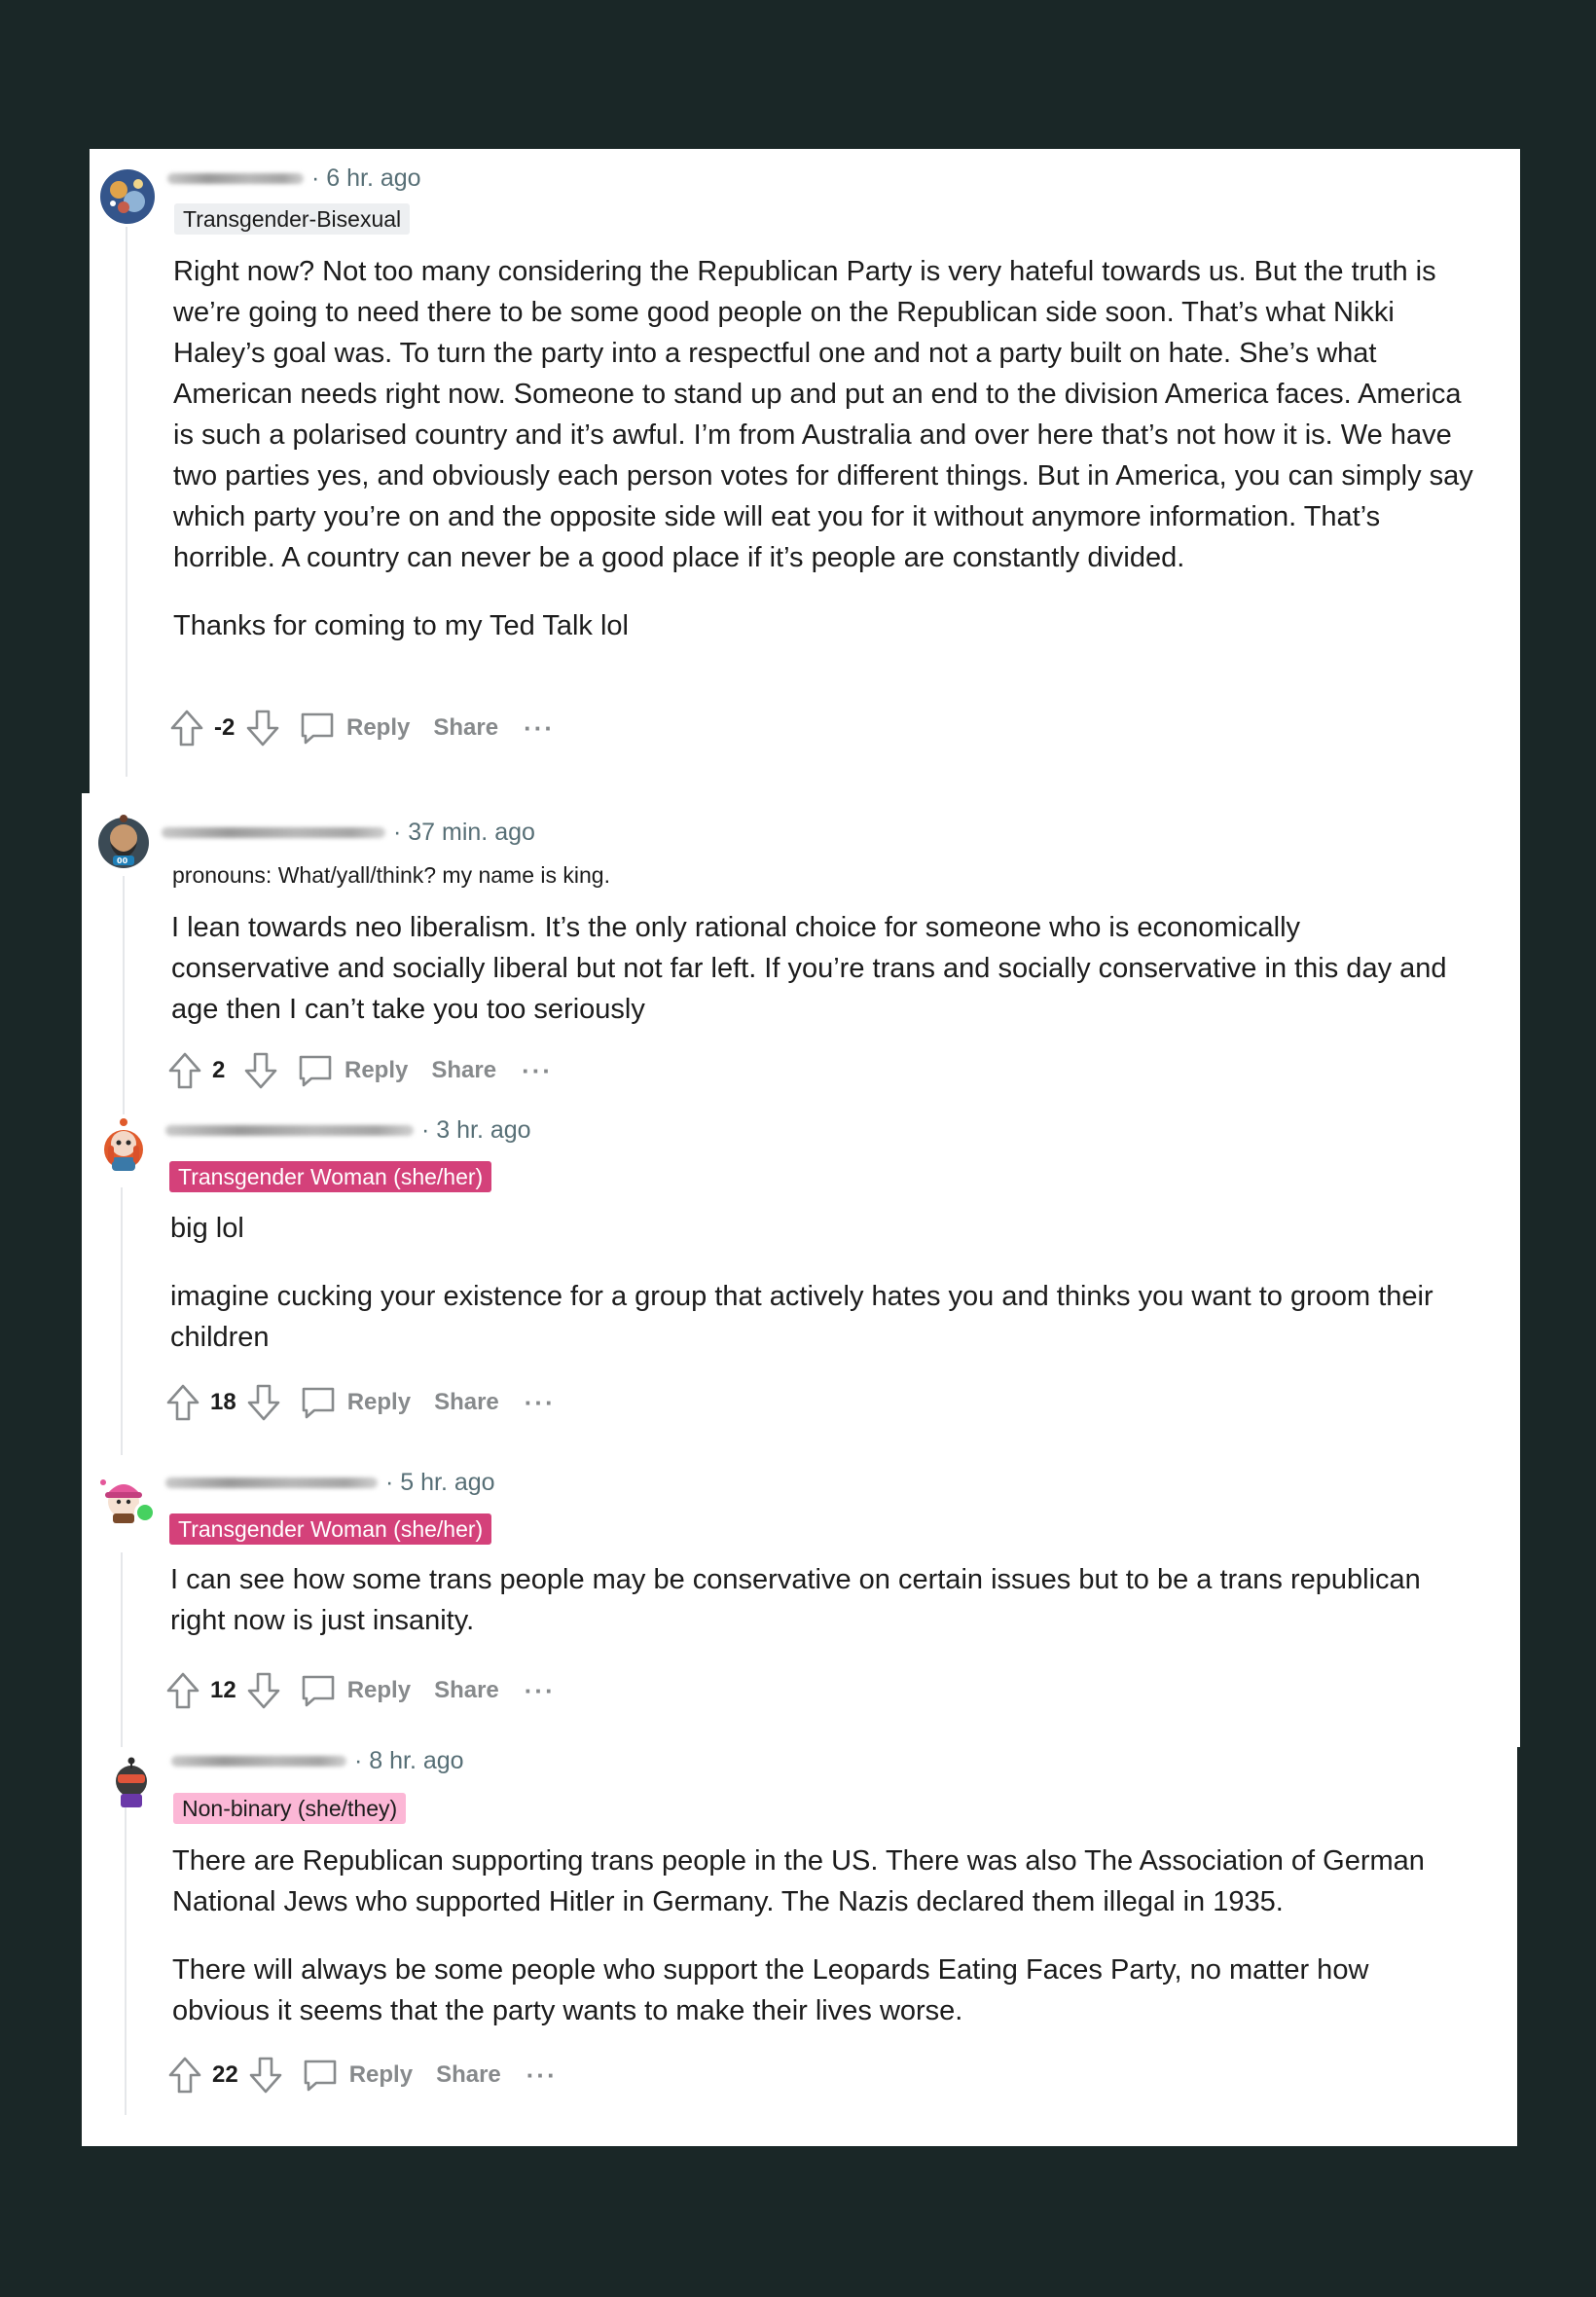 Image resolution: width=1596 pixels, height=2297 pixels. I want to click on avatar: 00, so click(123, 841).